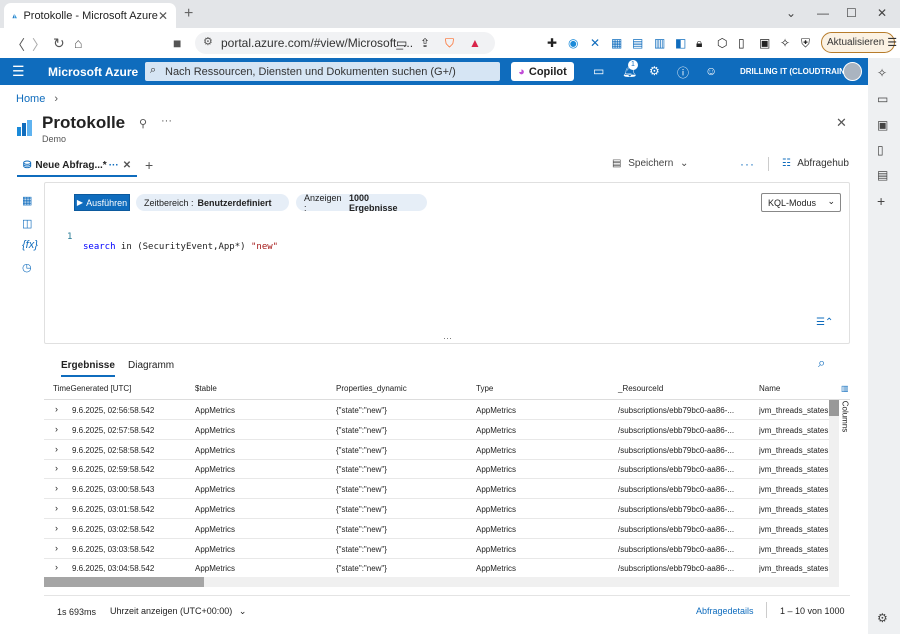 Image resolution: width=900 pixels, height=634 pixels. What do you see at coordinates (18, 45) in the screenshot?
I see `back-icon: 〈` at bounding box center [18, 45].